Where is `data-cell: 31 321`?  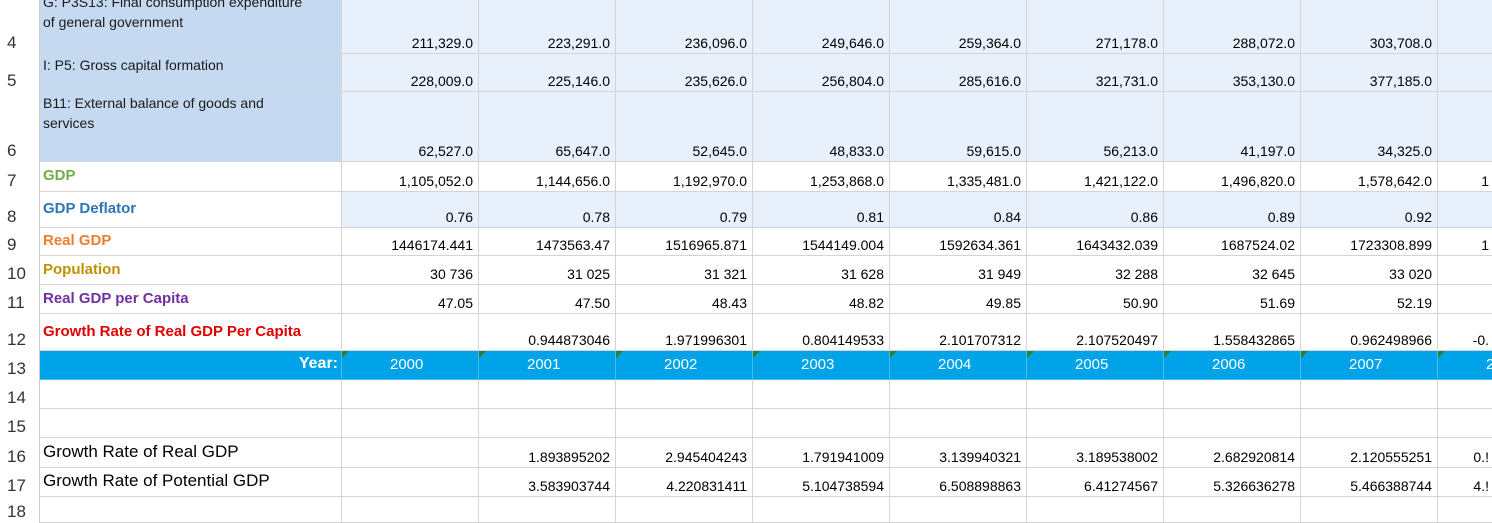 data-cell: 31 321 is located at coordinates (684, 270).